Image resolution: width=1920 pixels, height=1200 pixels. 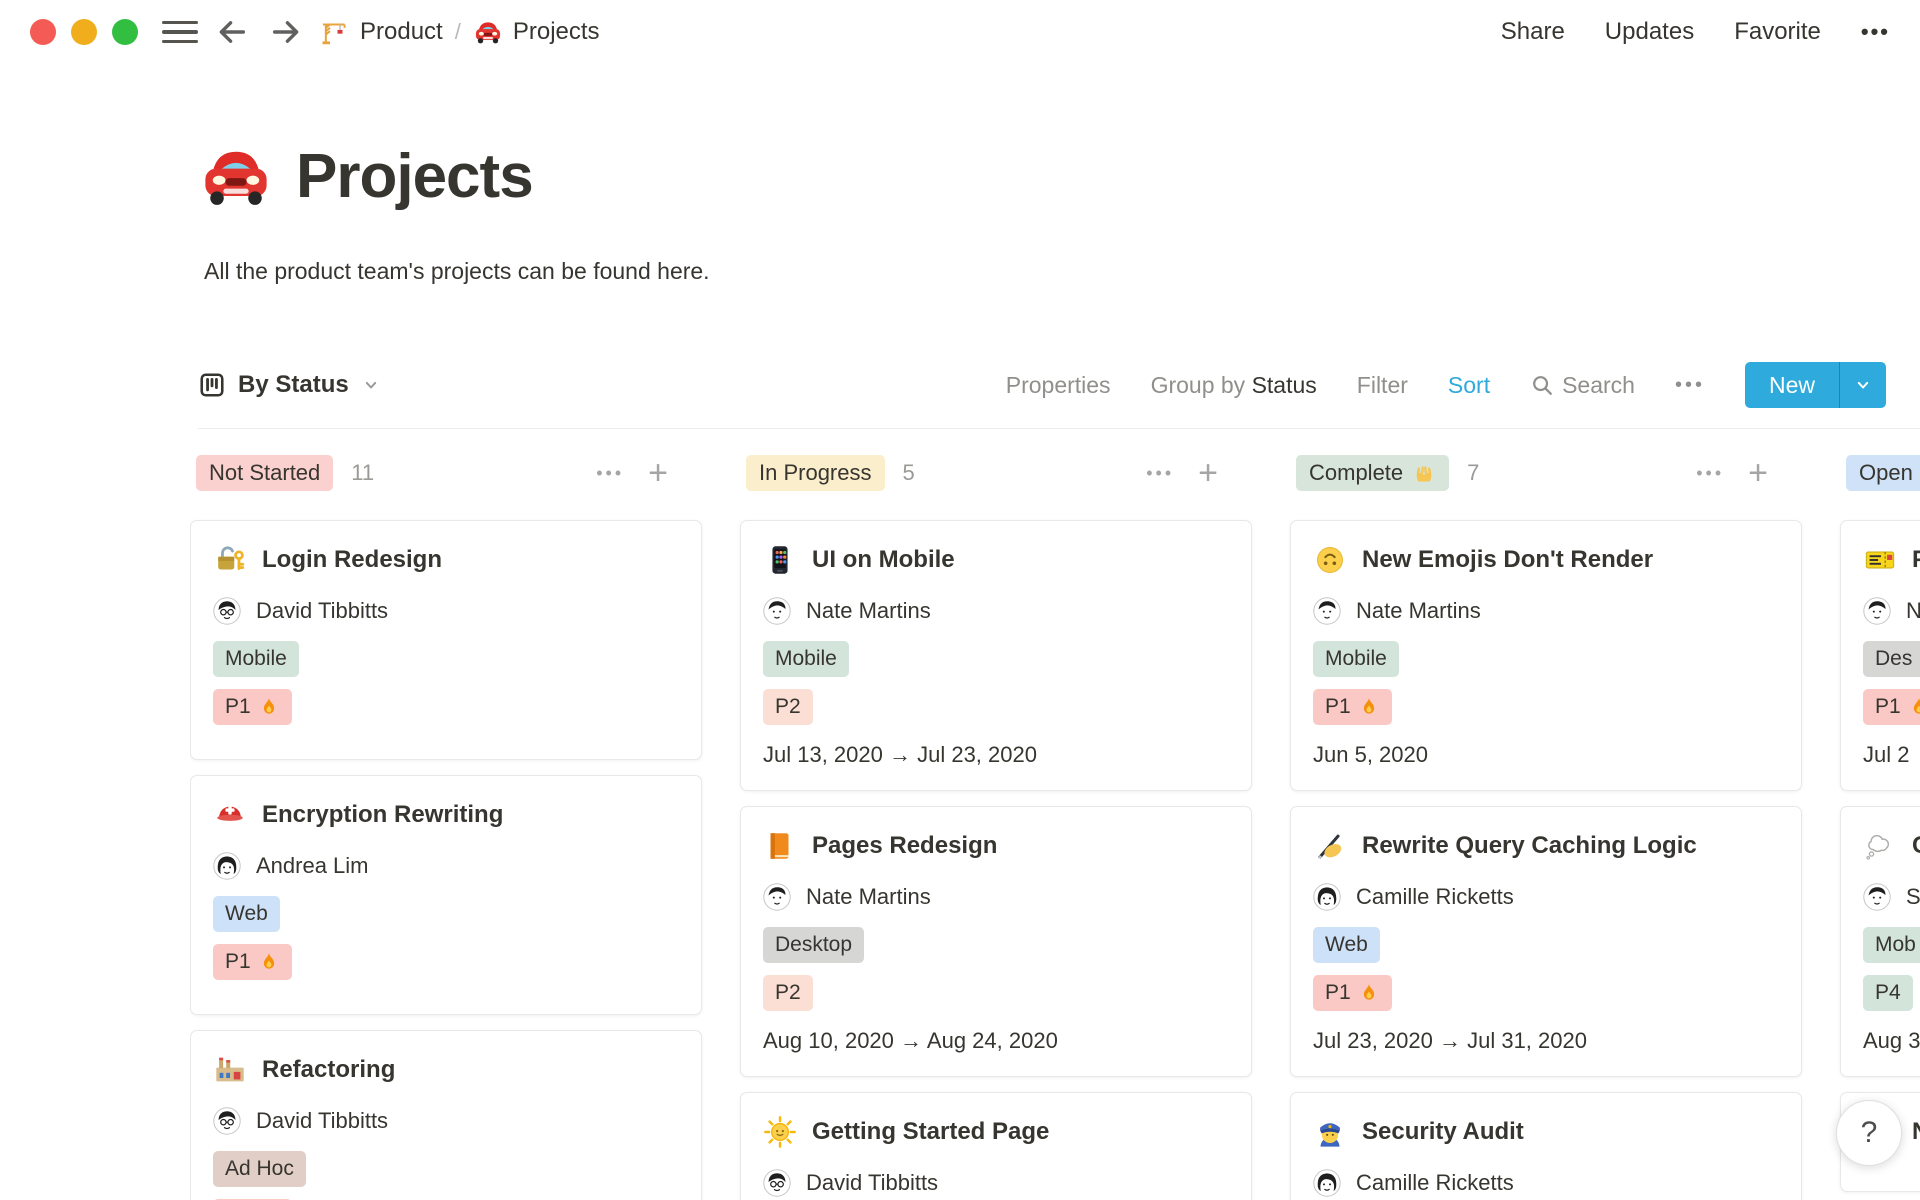 I want to click on new-dropdown-button, so click(x=1863, y=385).